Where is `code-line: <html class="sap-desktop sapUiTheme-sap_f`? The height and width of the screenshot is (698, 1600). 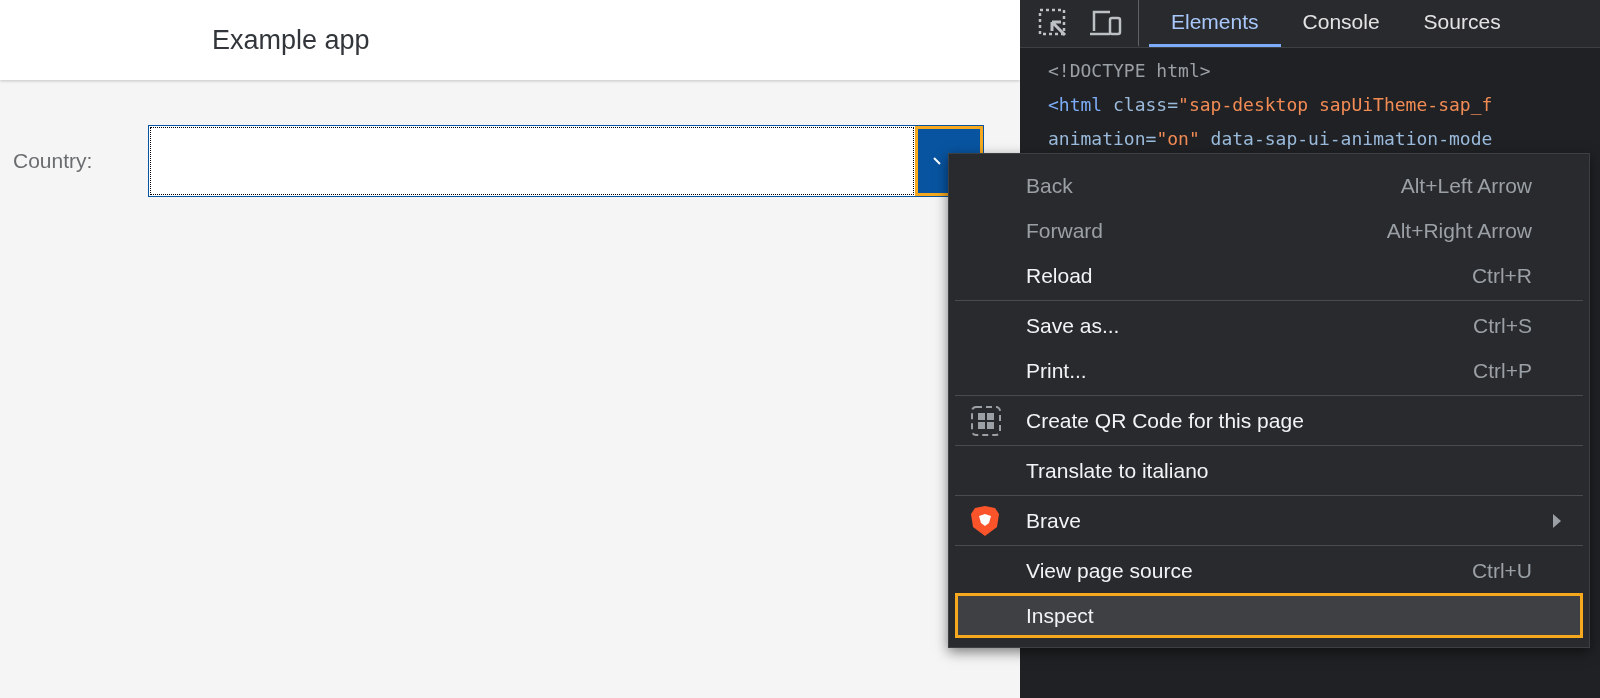 code-line: <html class="sap-desktop sapUiTheme-sap_f is located at coordinates (1271, 105).